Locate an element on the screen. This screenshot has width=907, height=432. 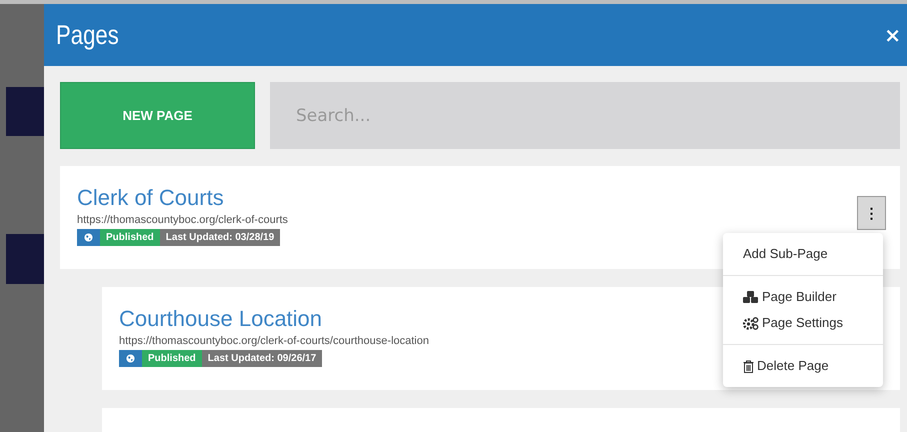
trash-icon is located at coordinates (748, 366).